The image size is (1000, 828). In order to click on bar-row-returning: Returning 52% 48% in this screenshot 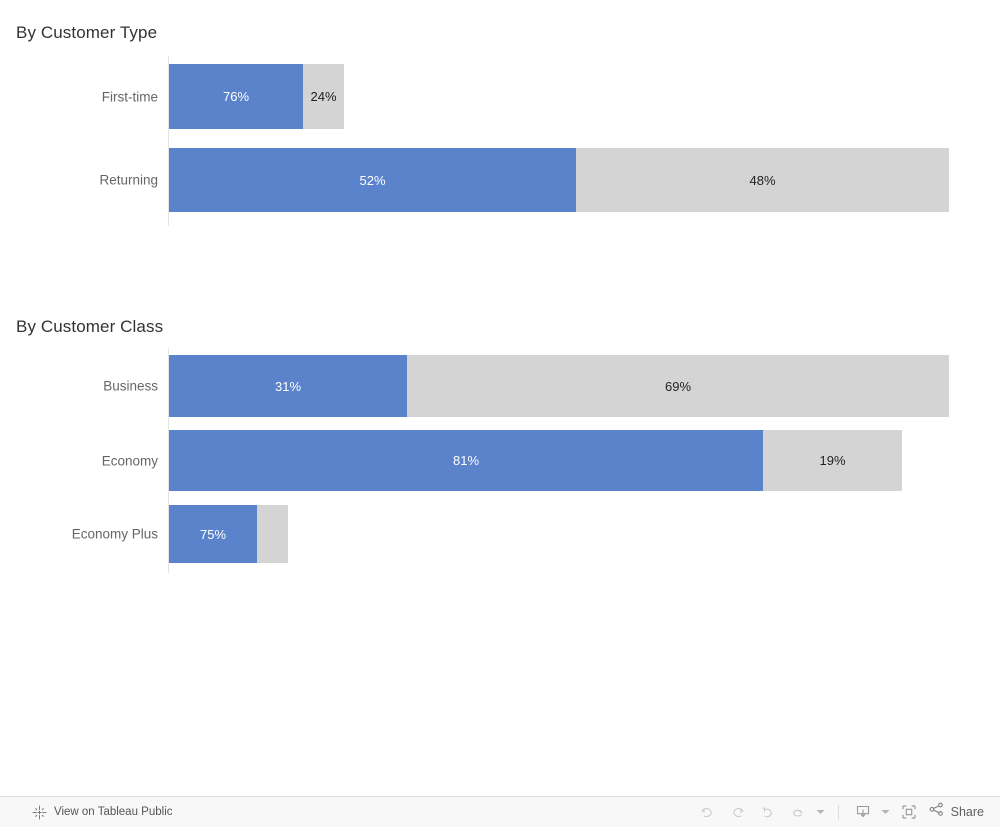, I will do `click(500, 180)`.